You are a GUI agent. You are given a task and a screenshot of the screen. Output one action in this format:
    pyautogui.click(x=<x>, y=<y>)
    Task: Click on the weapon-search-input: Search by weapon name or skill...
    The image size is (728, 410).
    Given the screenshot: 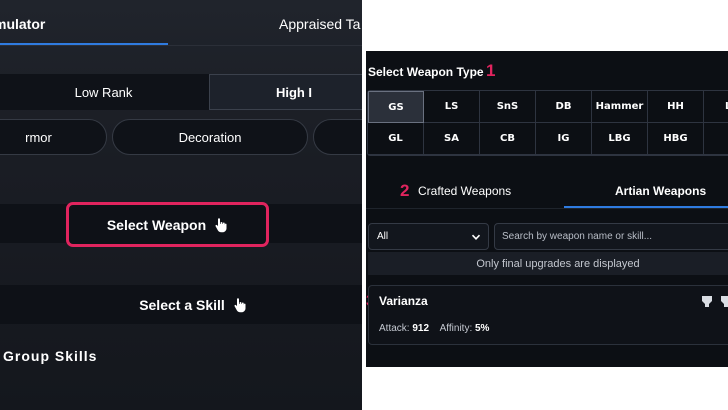 What is the action you would take?
    pyautogui.click(x=611, y=236)
    